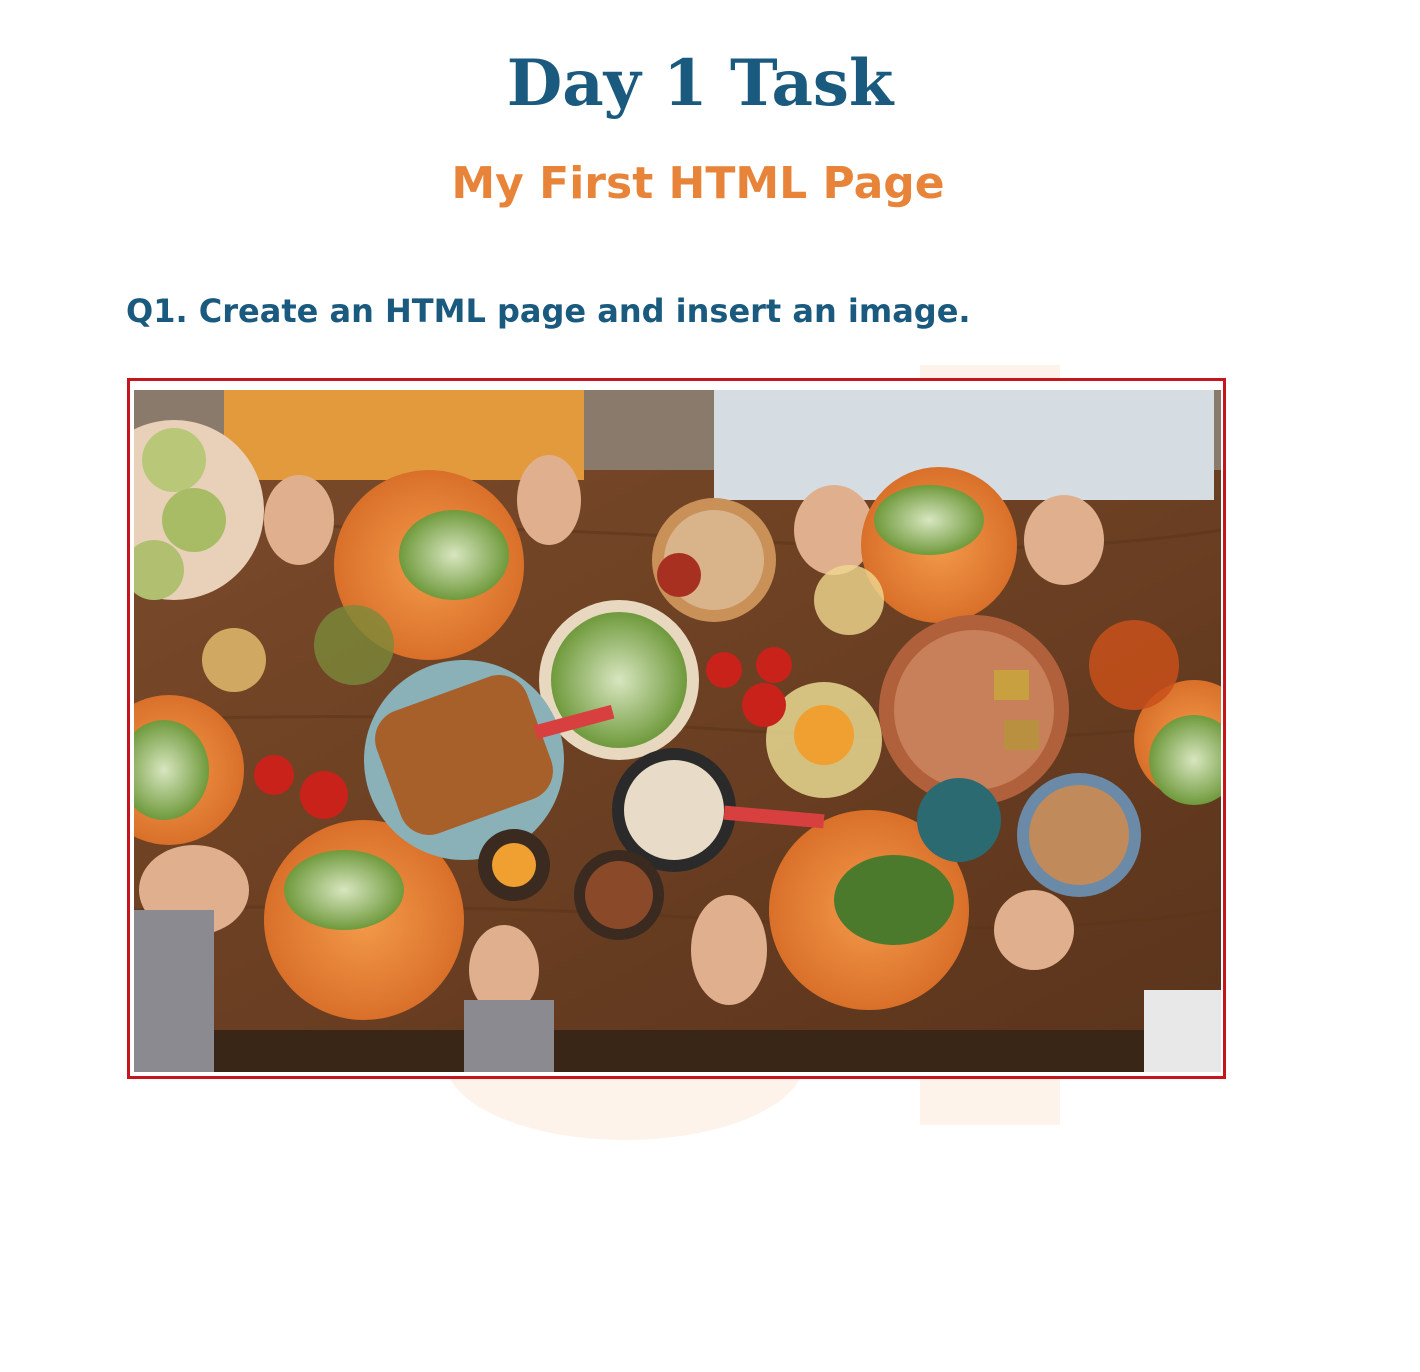 The image size is (1420, 1372). What do you see at coordinates (700, 83) in the screenshot?
I see `page-title: Day 1 Task` at bounding box center [700, 83].